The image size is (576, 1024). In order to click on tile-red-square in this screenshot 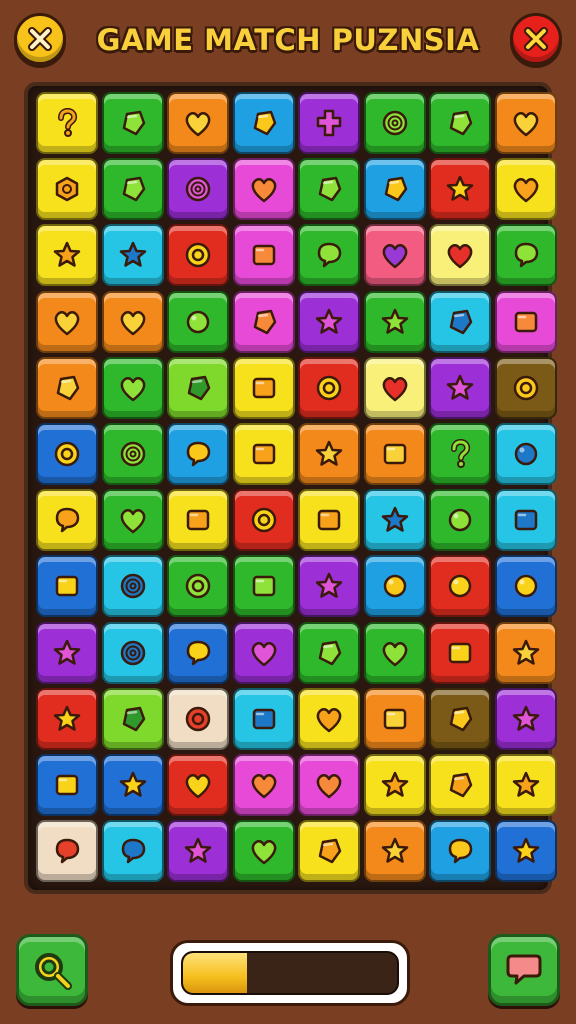, I will do `click(460, 652)`.